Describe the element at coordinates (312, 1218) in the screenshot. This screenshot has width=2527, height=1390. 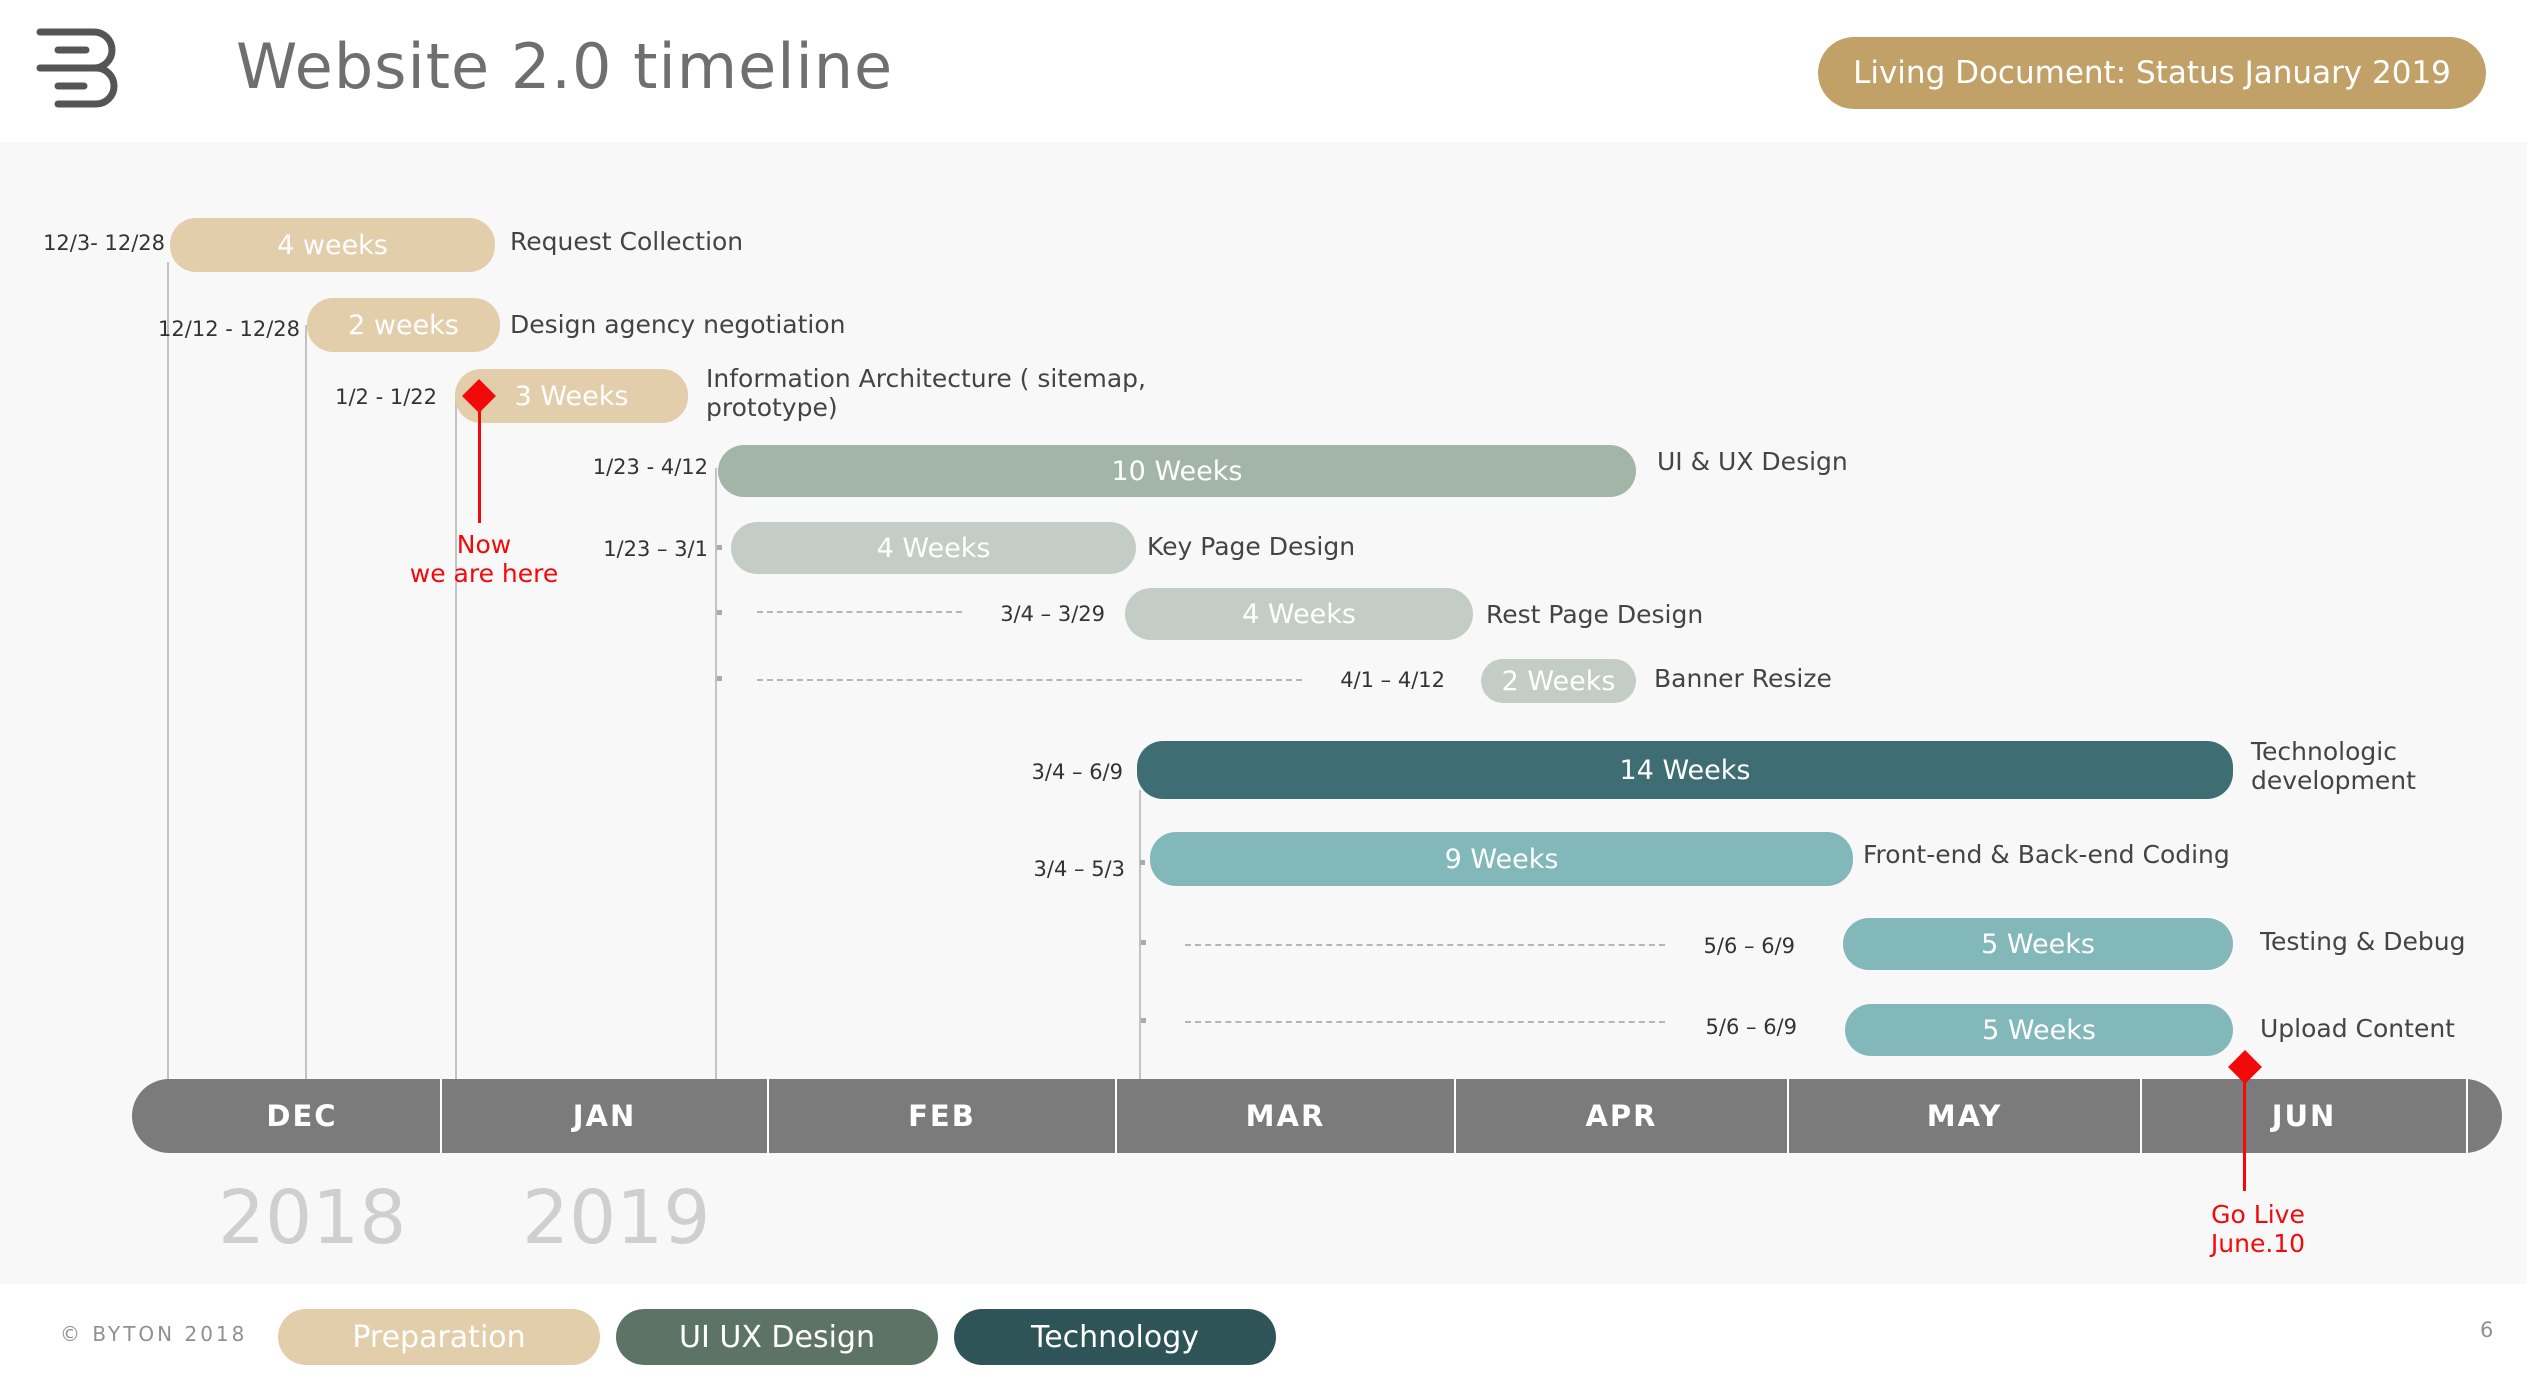
I see `year-label: 2018` at that location.